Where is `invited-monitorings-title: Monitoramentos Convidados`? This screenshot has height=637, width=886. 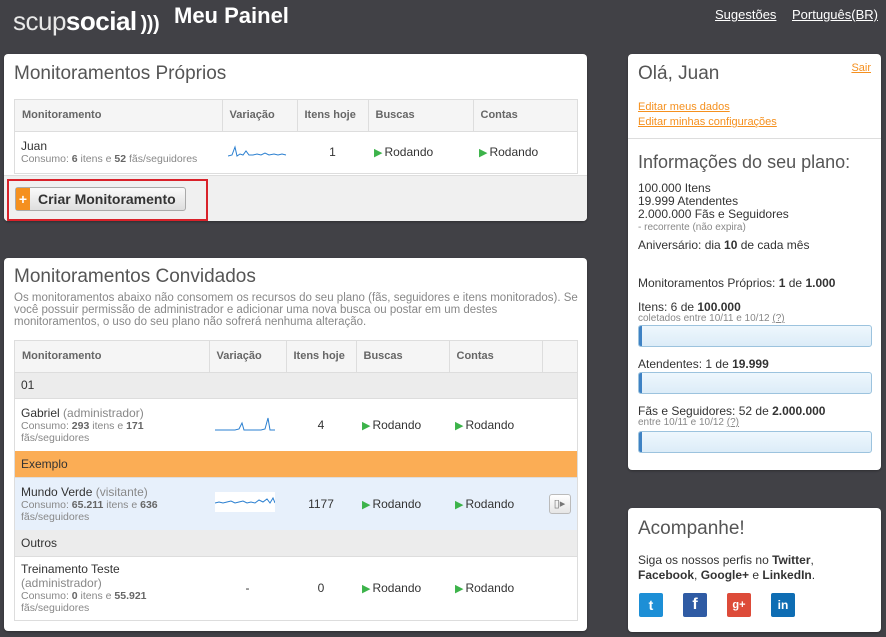
invited-monitorings-title: Monitoramentos Convidados is located at coordinates (135, 276).